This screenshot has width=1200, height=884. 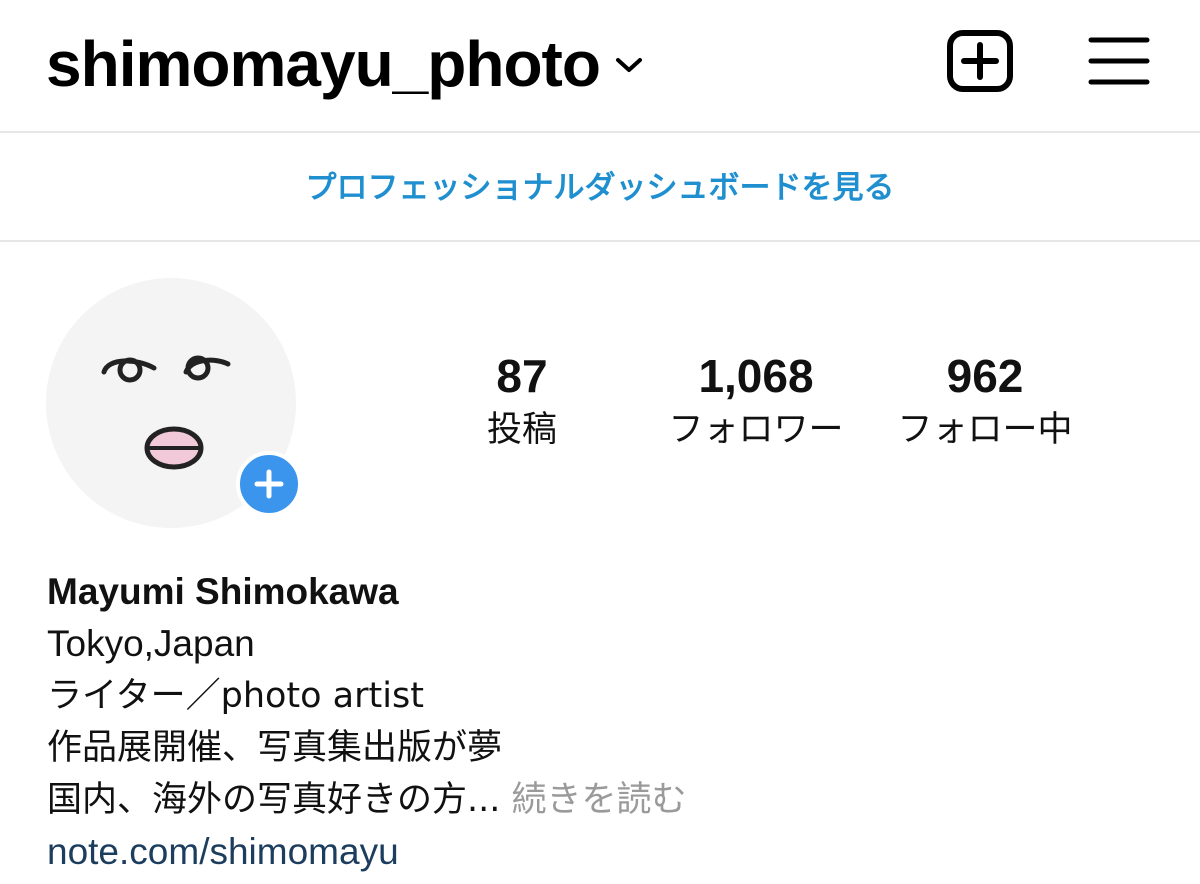 I want to click on display-name: Mayumi Shimokawa, so click(x=223, y=591).